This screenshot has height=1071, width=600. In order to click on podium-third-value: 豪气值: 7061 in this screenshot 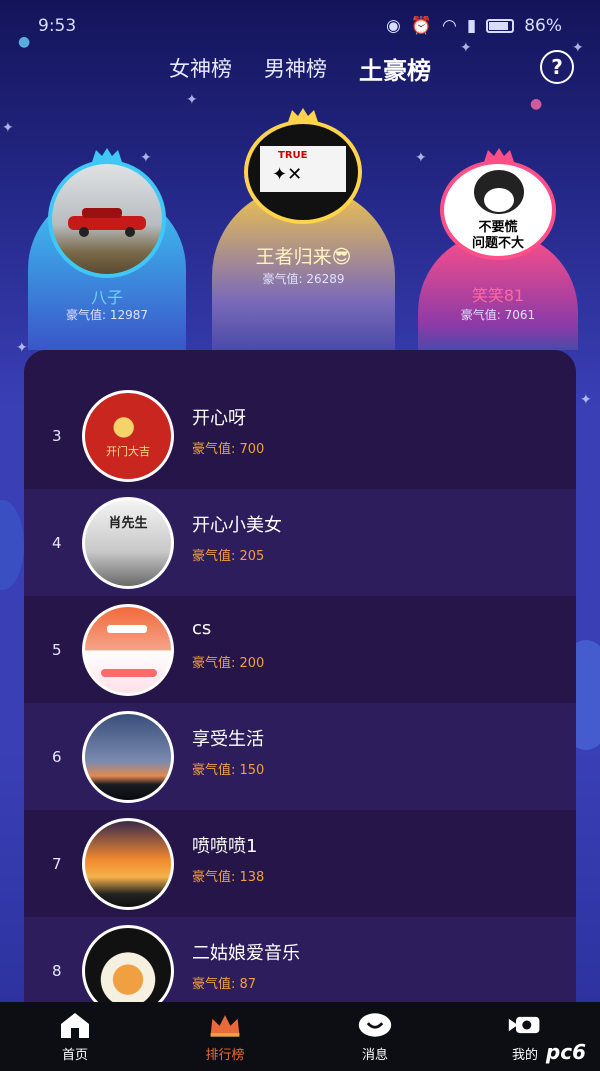, I will do `click(498, 315)`.